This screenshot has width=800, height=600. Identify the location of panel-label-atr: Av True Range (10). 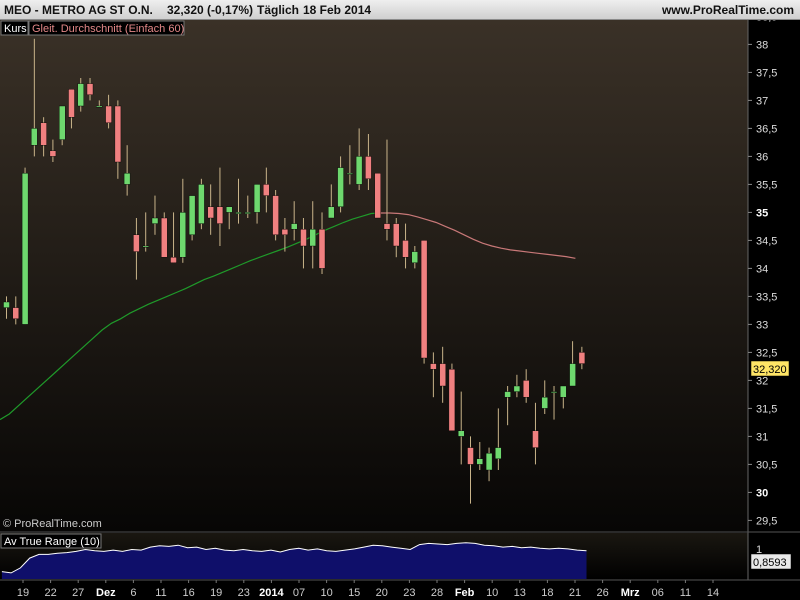
(51, 541).